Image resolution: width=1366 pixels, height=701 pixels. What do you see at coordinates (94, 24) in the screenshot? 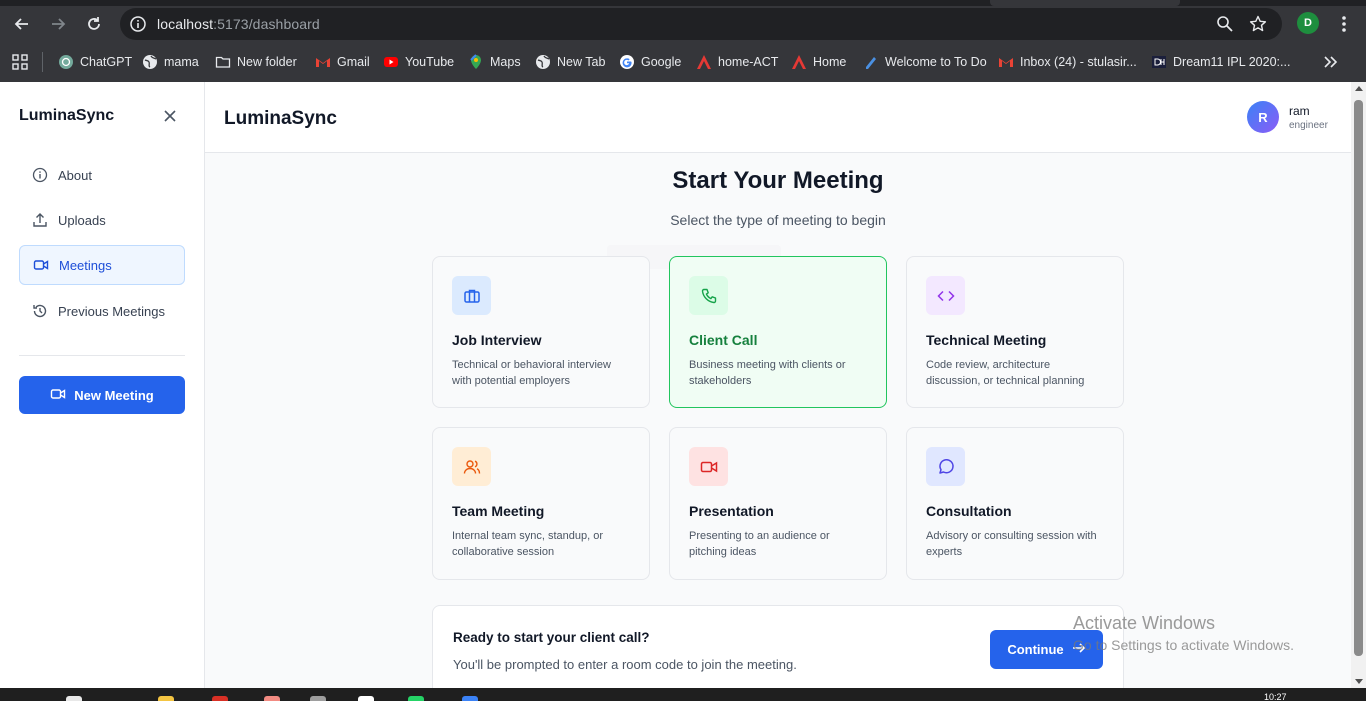
I see `reload-icon` at bounding box center [94, 24].